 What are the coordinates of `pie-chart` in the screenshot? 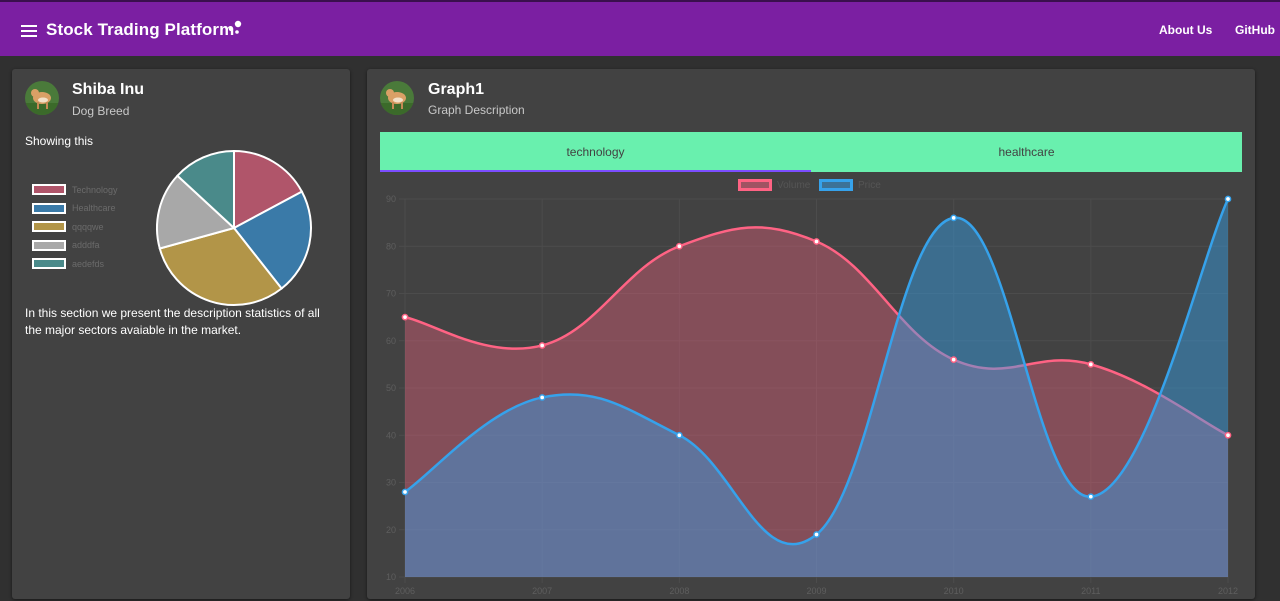 It's located at (234, 227).